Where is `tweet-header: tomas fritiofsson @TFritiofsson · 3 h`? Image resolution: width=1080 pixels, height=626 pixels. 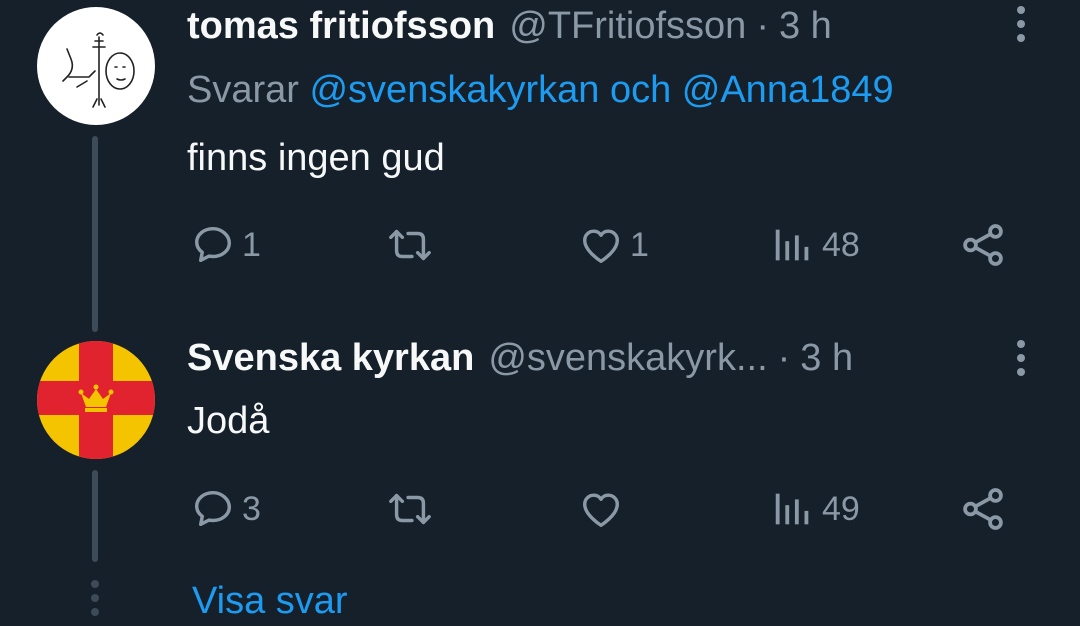
tweet-header: tomas fritiofsson @TFritiofsson · 3 h is located at coordinates (509, 26).